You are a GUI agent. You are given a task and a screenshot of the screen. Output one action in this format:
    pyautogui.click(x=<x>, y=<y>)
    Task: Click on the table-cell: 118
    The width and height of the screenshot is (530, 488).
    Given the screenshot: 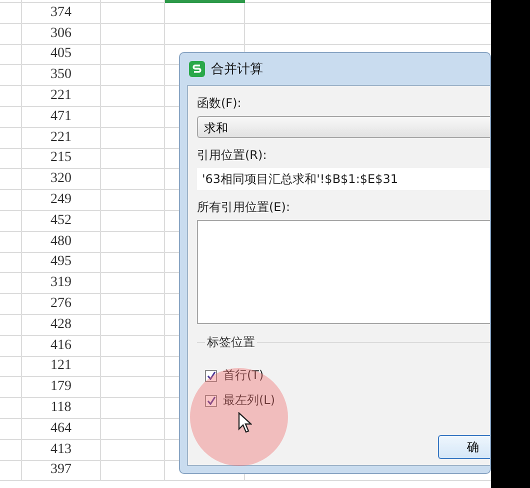 What is the action you would take?
    pyautogui.click(x=61, y=408)
    